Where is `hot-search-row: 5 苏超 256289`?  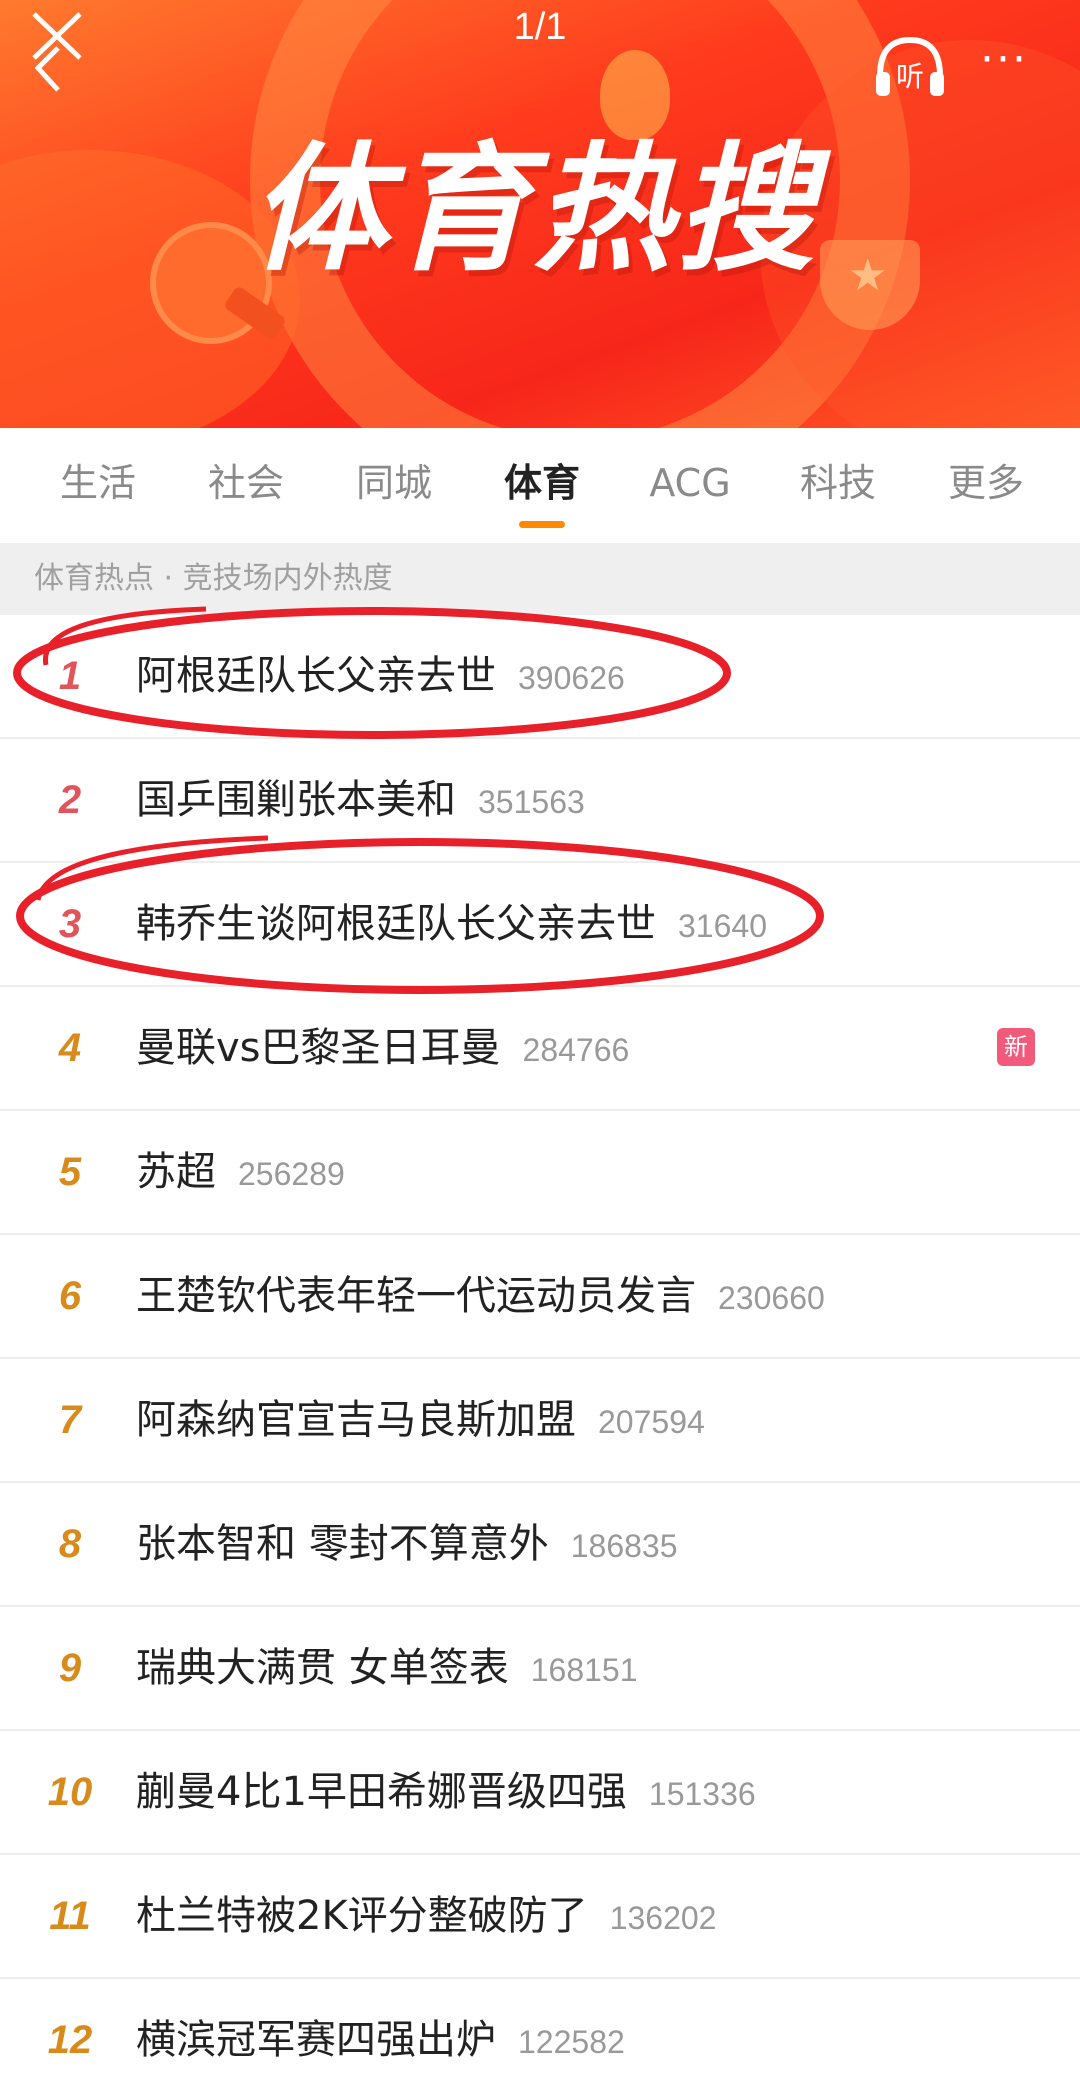 hot-search-row: 5 苏超 256289 is located at coordinates (540, 1173).